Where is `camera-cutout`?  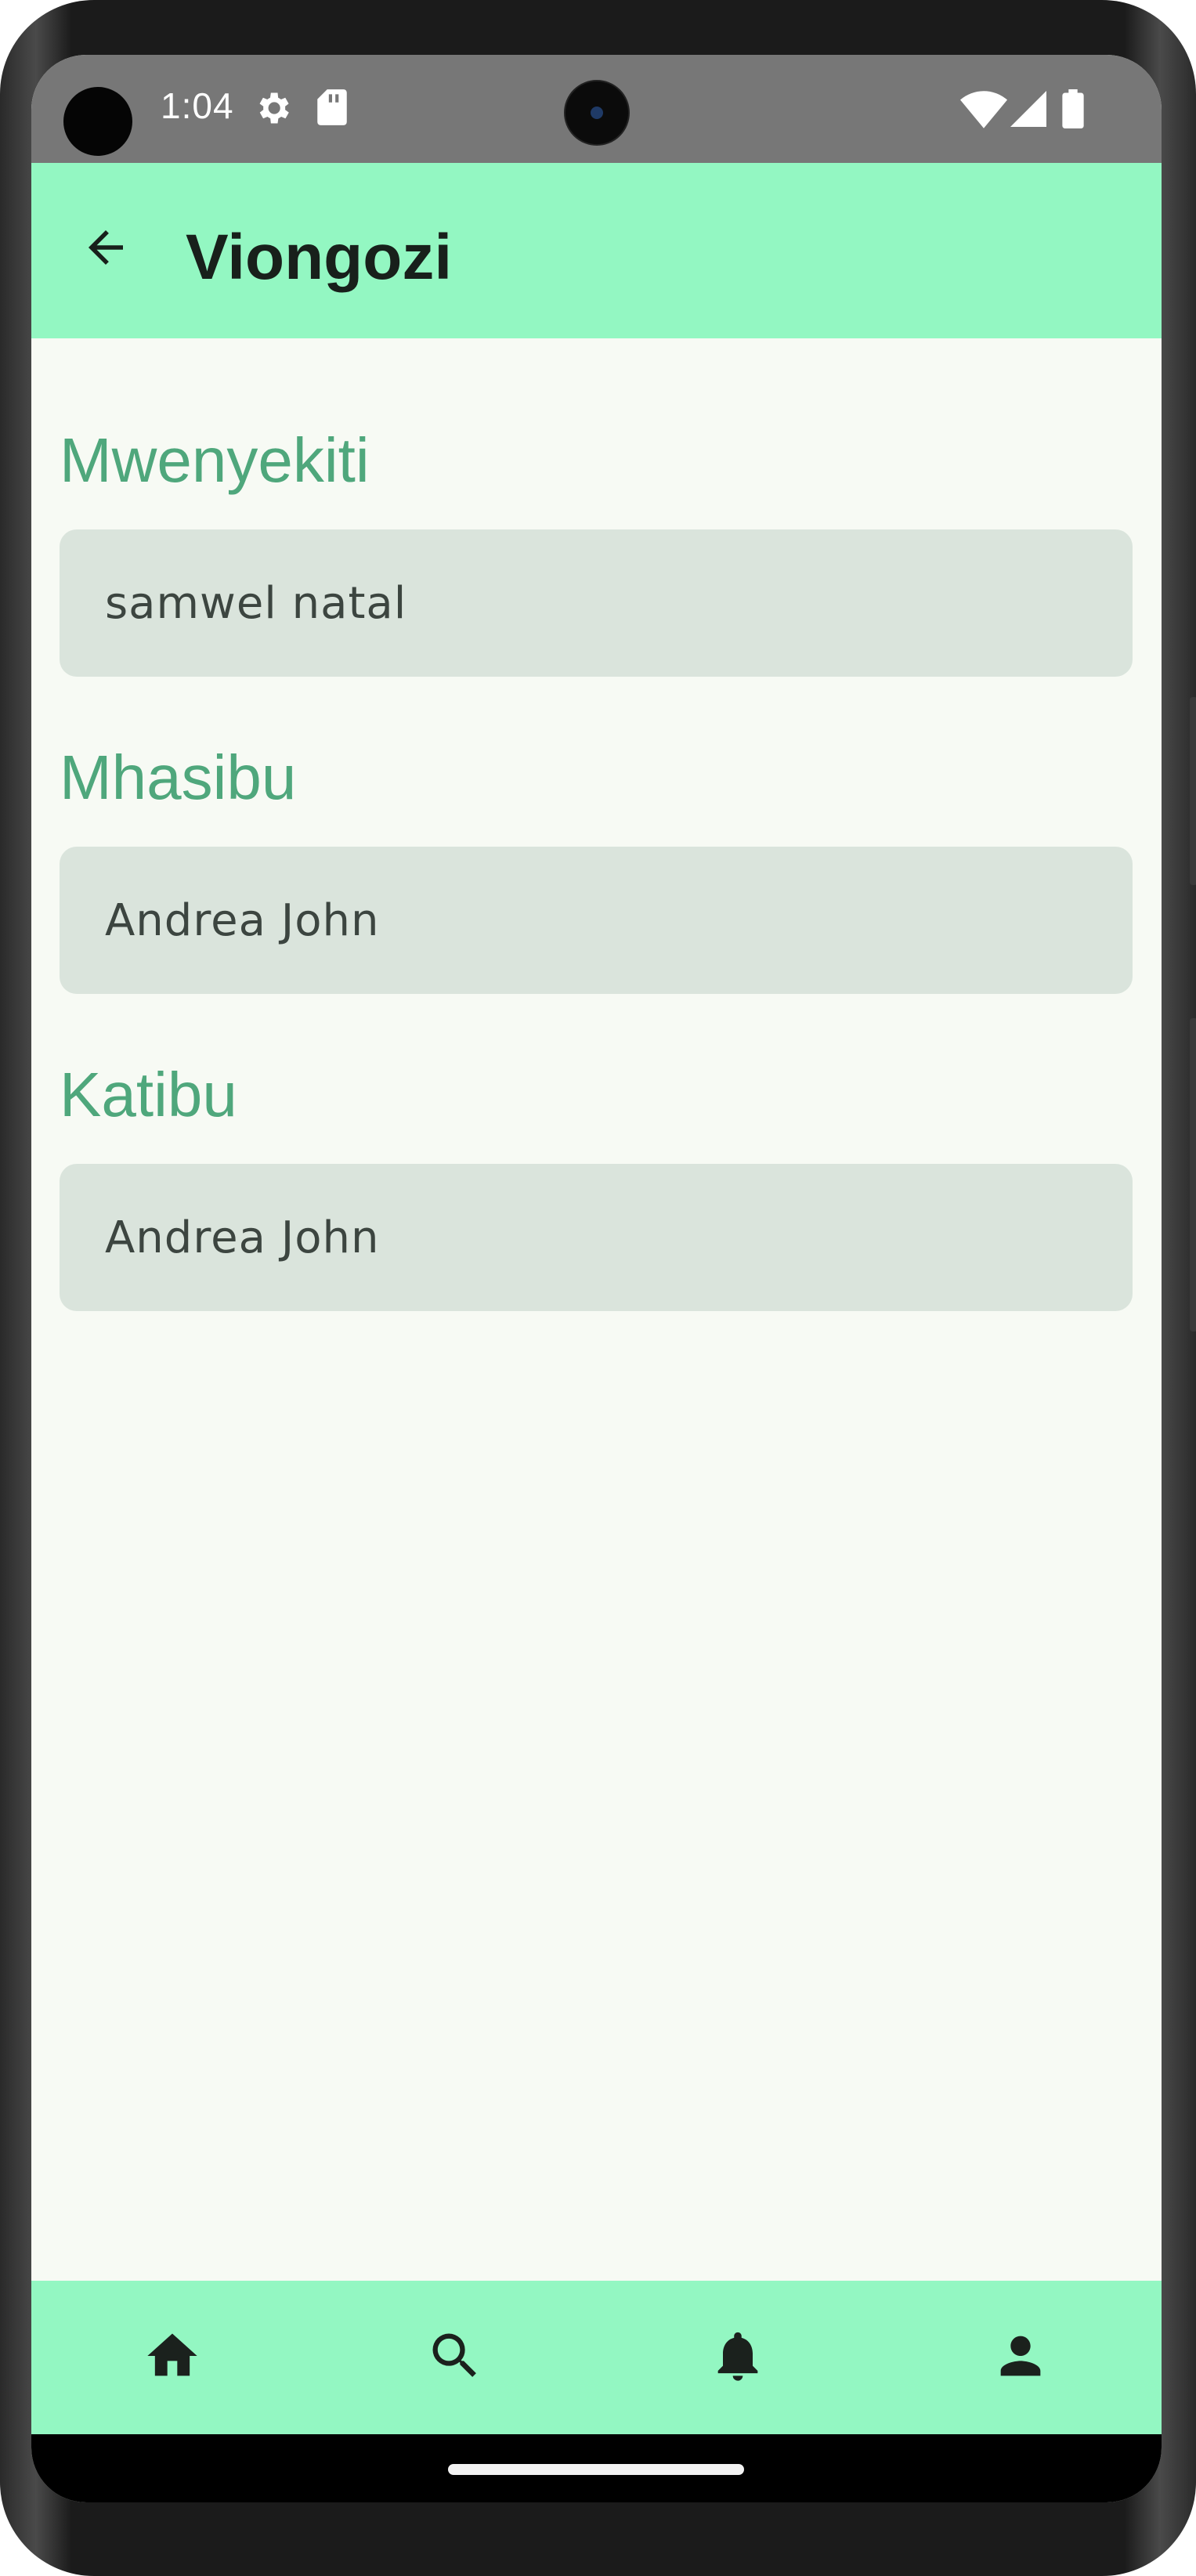
camera-cutout is located at coordinates (97, 121).